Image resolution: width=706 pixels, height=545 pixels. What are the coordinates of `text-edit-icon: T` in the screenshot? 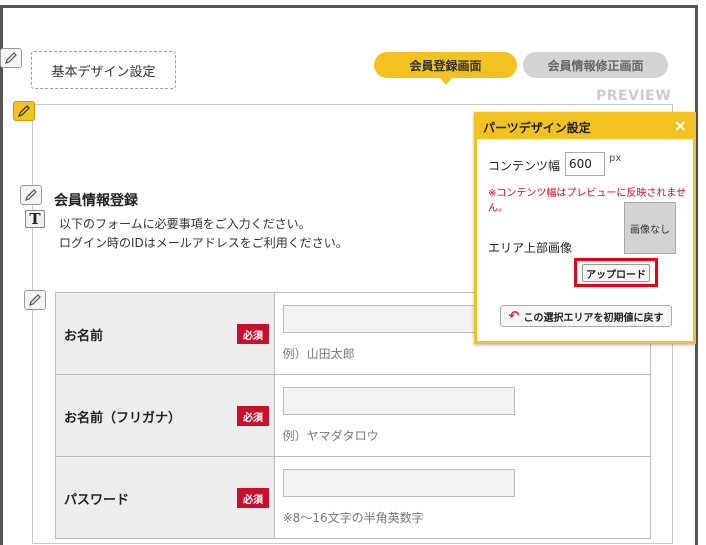 It's located at (35, 219).